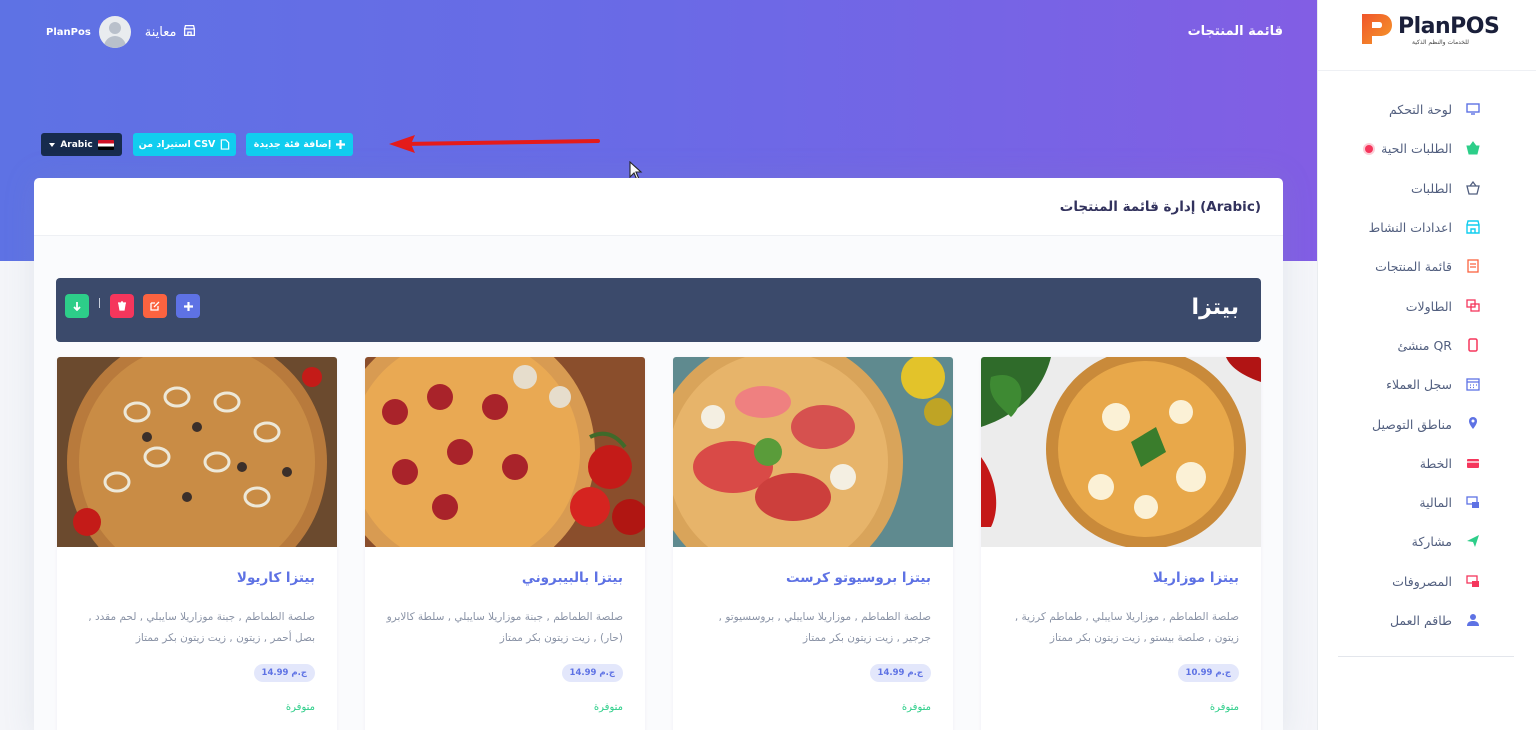 This screenshot has width=1536, height=730. What do you see at coordinates (292, 144) in the screenshot?
I see `add-category-label: إضافة فئة جديدة` at bounding box center [292, 144].